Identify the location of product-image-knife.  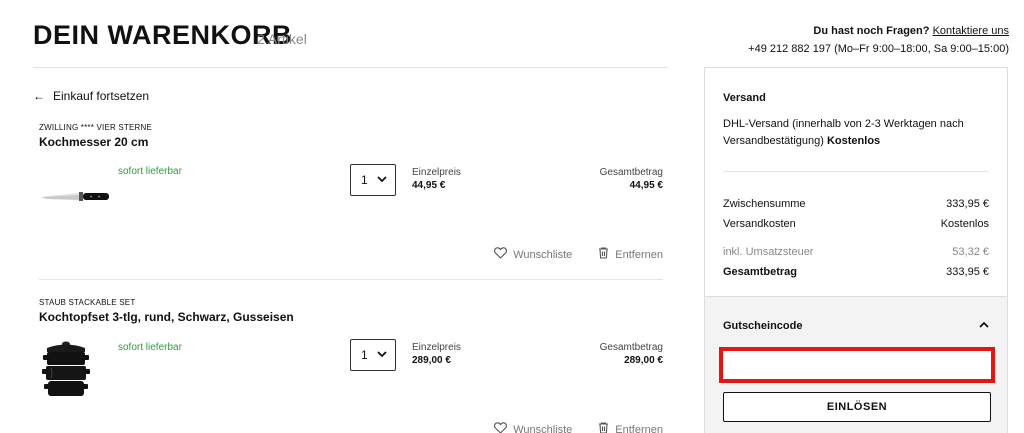
(75, 203).